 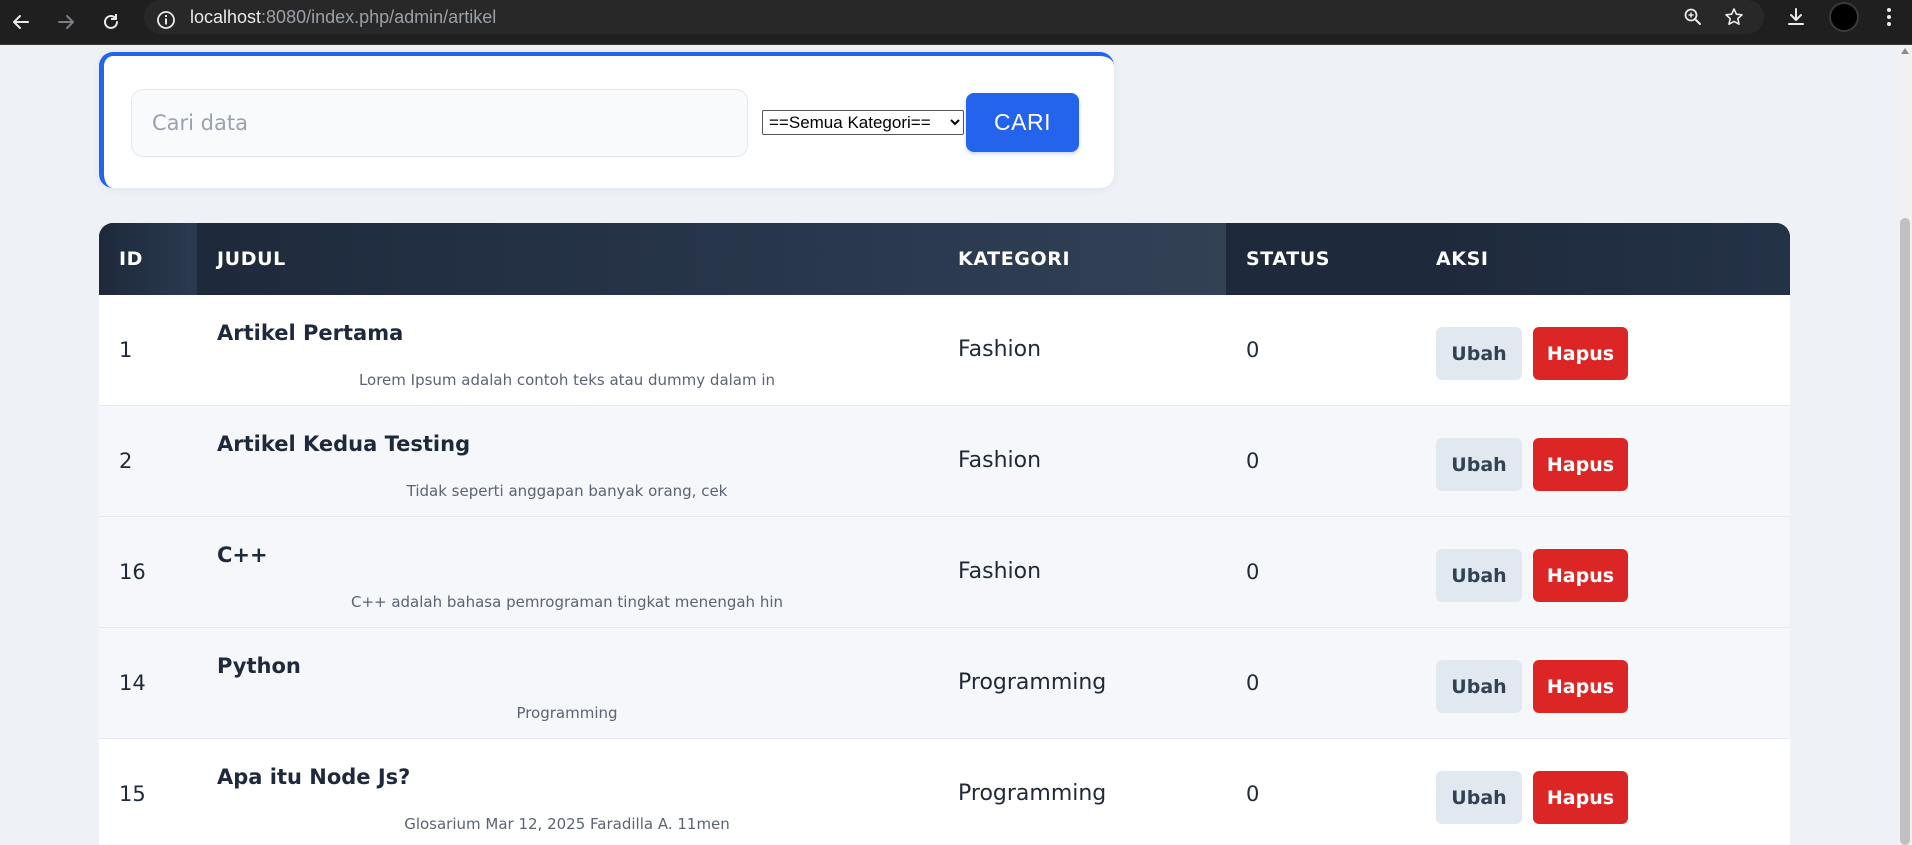 I want to click on scrollbar-thumb, so click(x=1905, y=531).